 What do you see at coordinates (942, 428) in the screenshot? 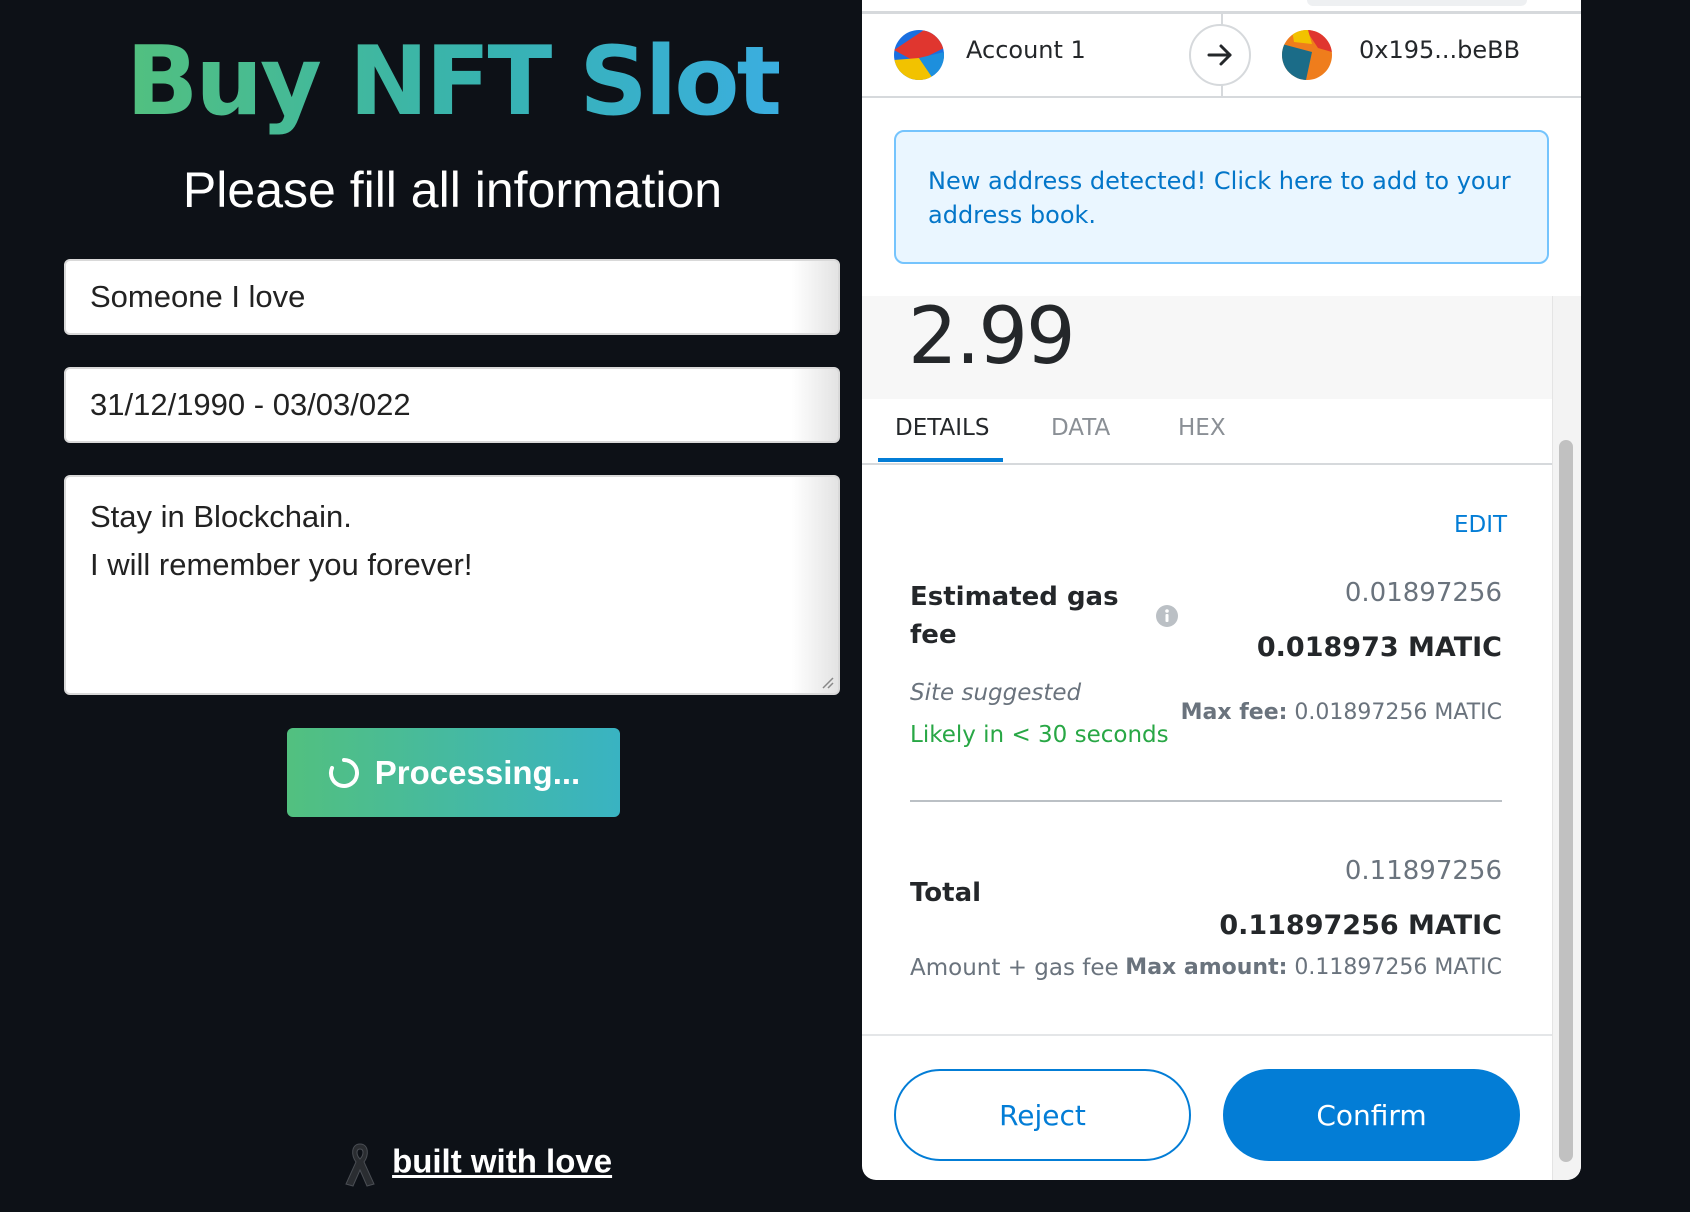
I see `tab-details: DETAILS` at bounding box center [942, 428].